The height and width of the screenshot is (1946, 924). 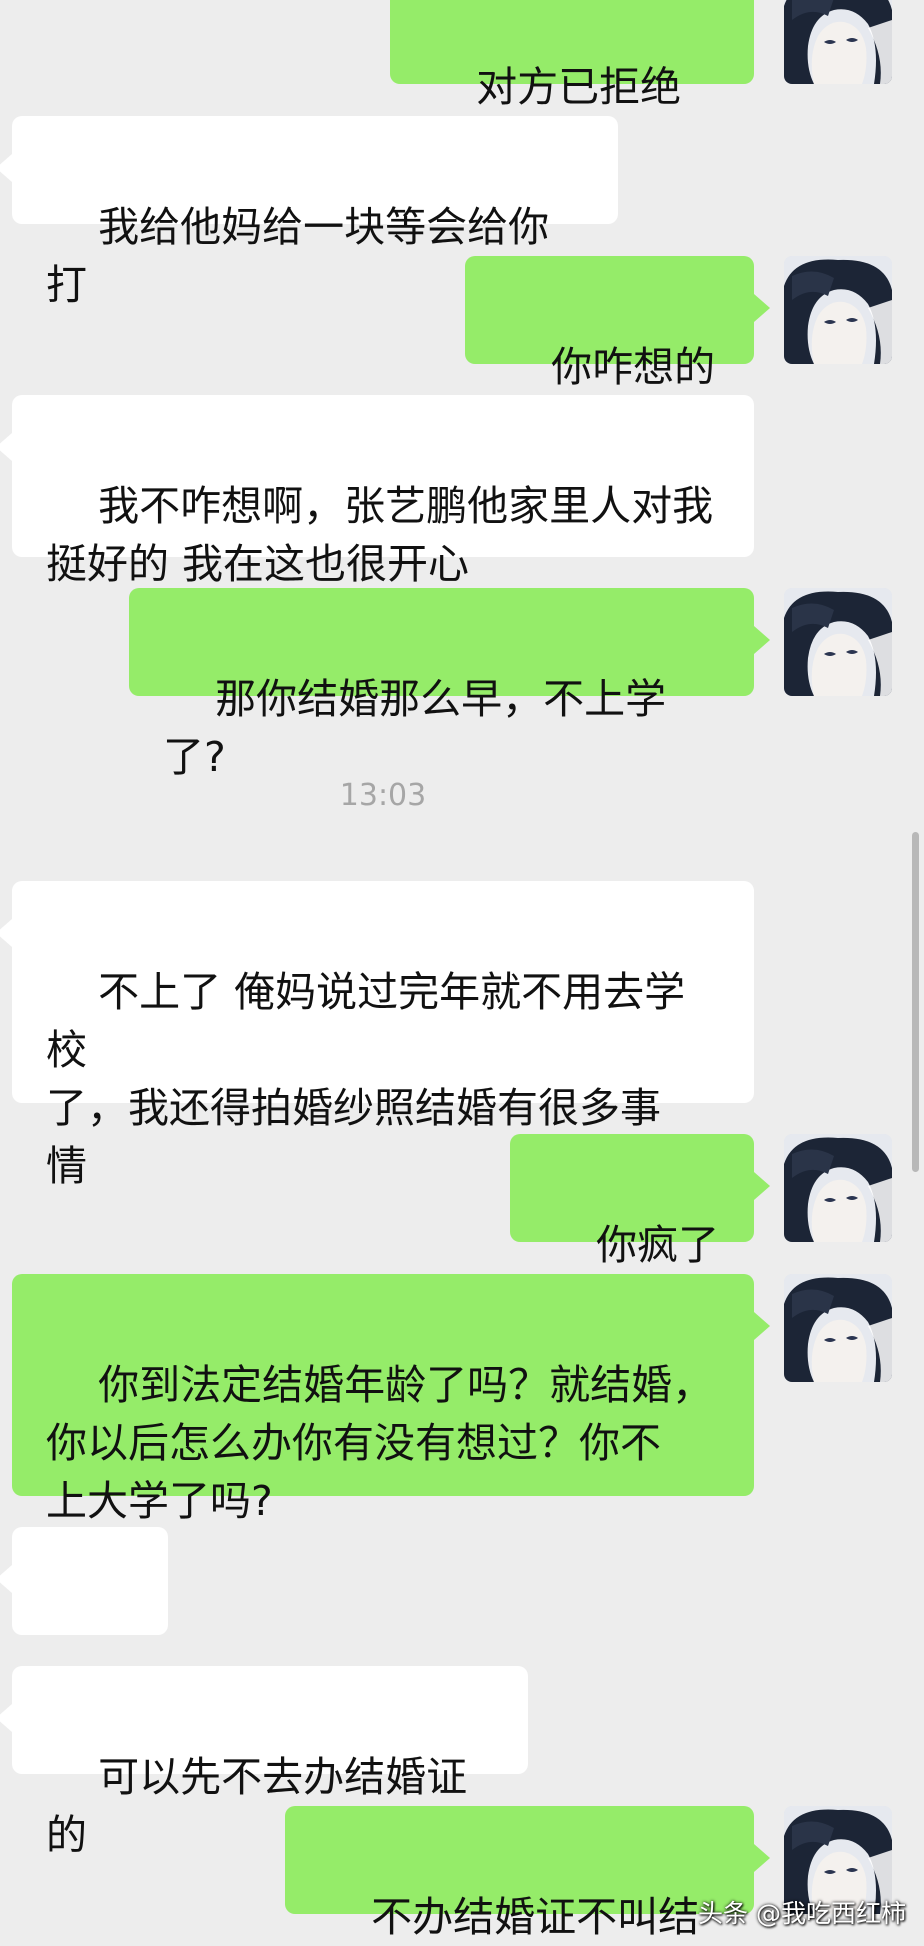 I want to click on message-bubble-incoming: 不上了 俺妈说过完年就不用去学校 了，我还得拍婚纱照结婚有很多事 情, so click(x=377, y=1035).